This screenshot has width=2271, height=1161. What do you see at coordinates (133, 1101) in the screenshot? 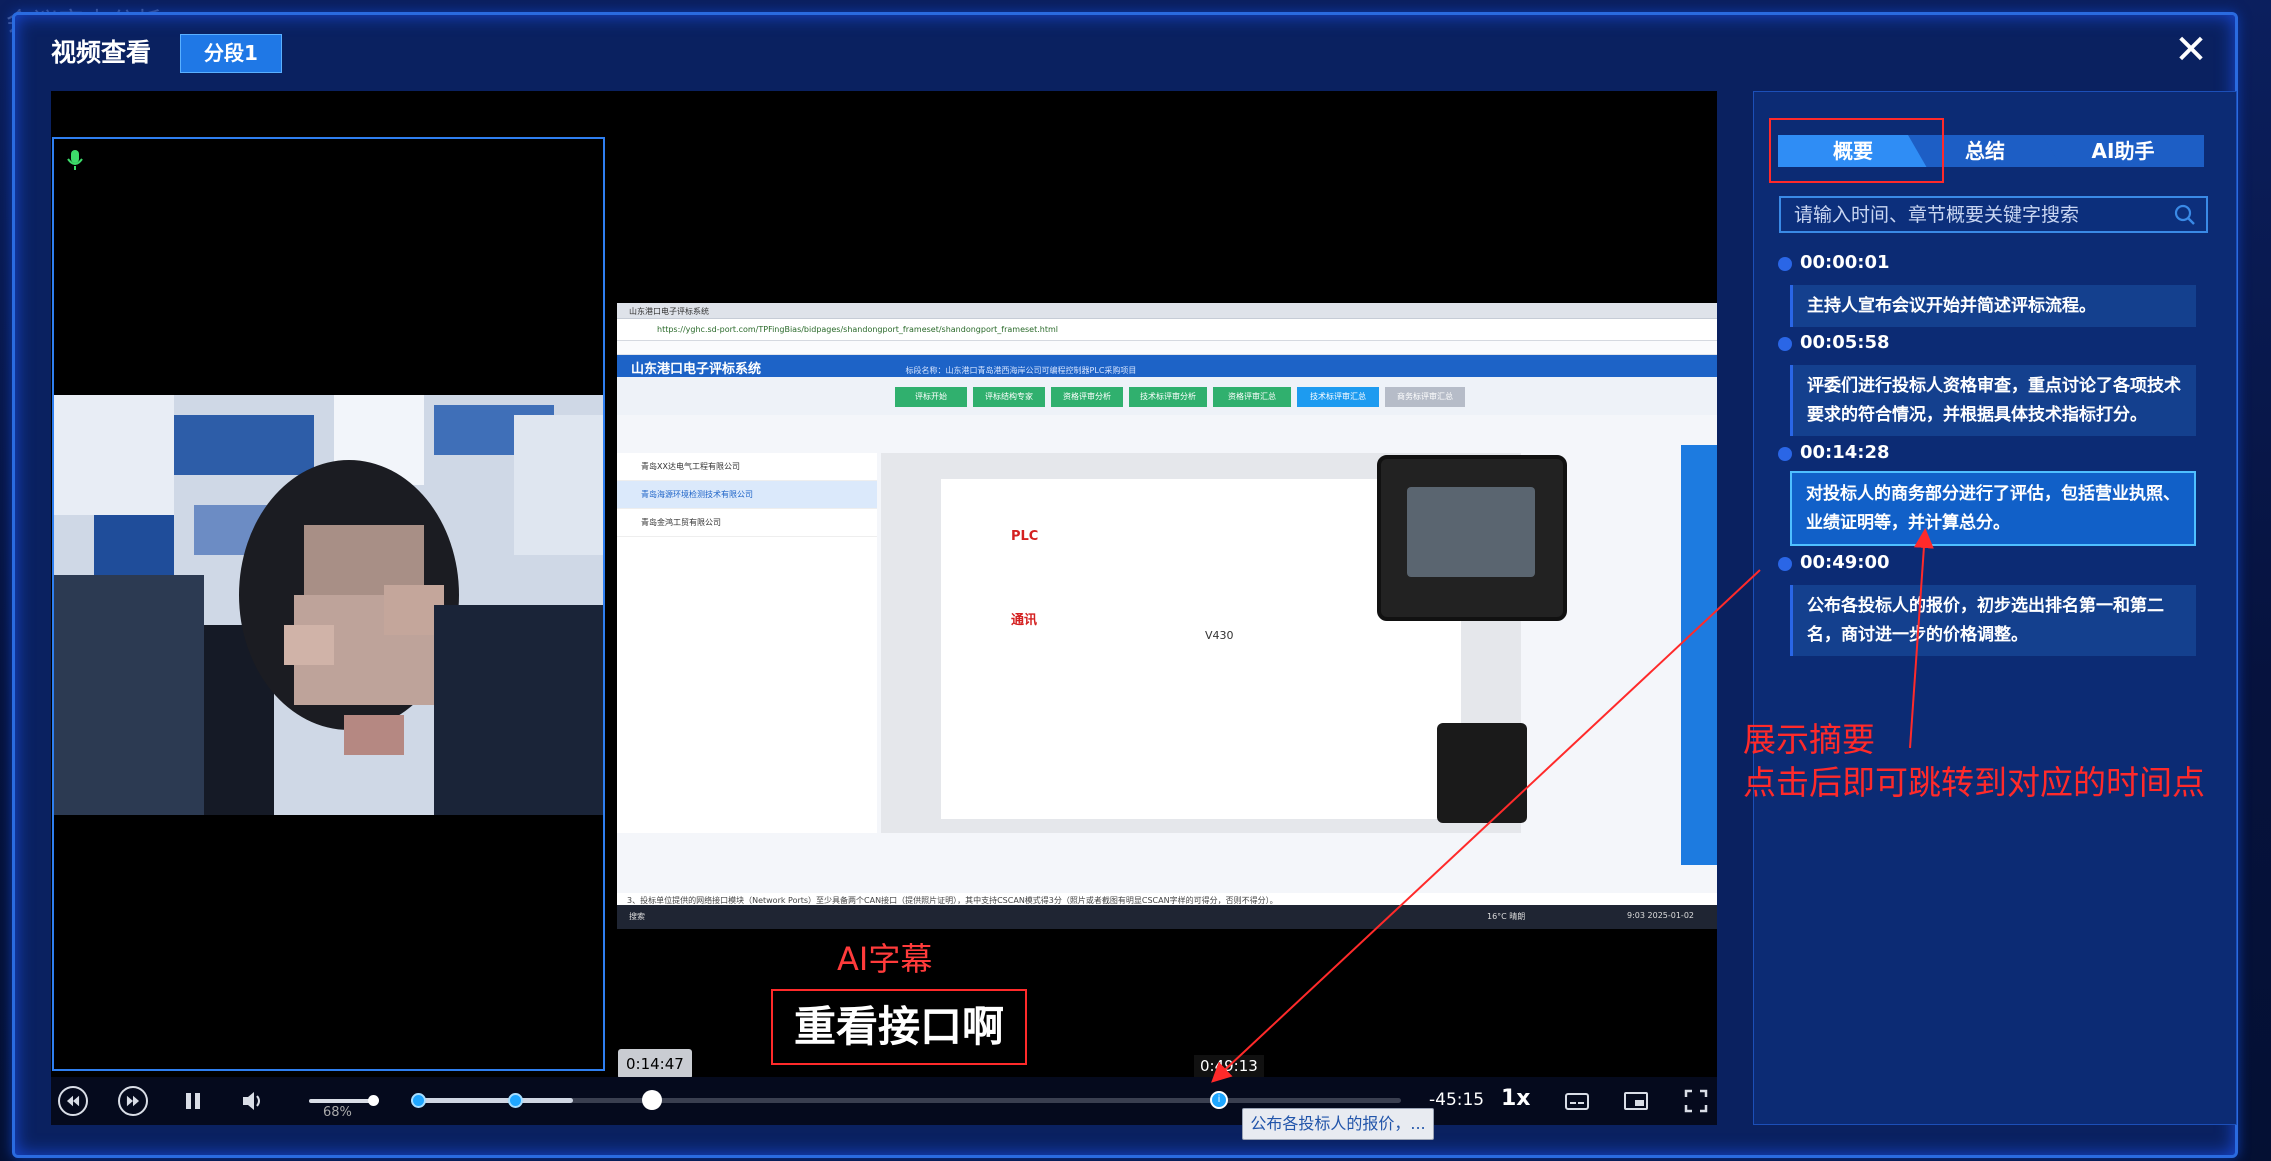
I see `fast-forward-button` at bounding box center [133, 1101].